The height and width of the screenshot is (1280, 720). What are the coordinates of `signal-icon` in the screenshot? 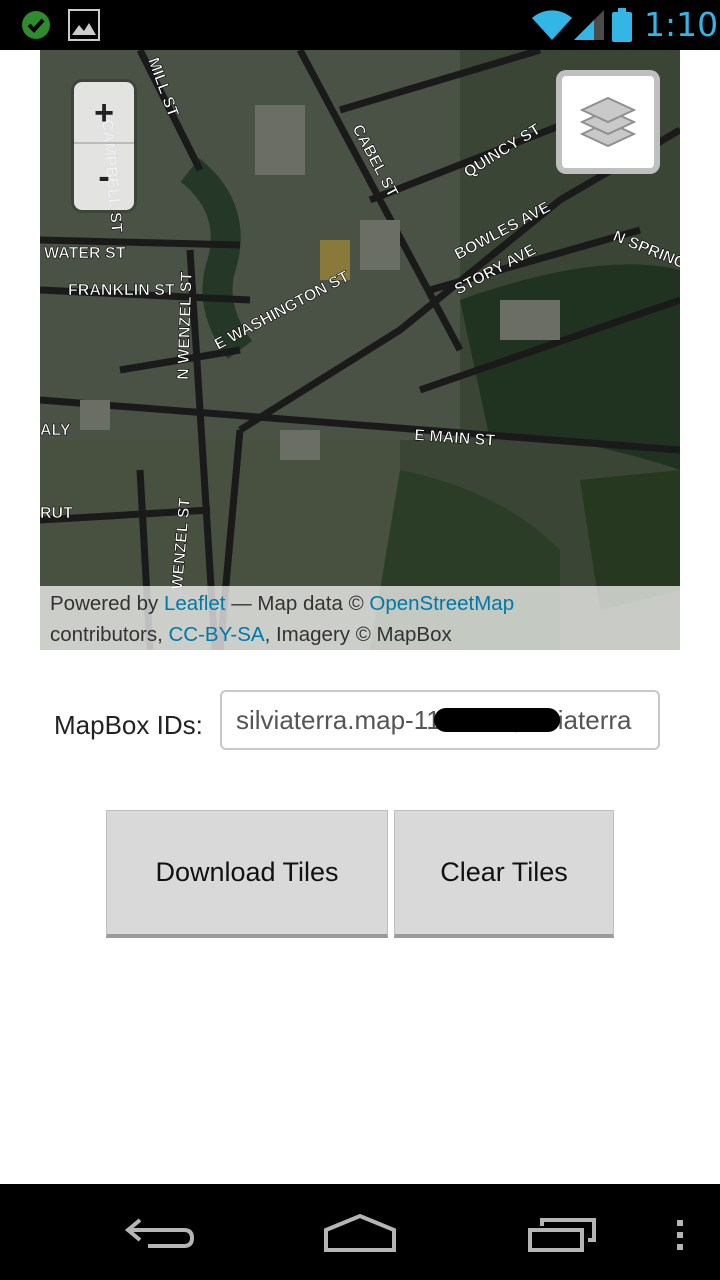 It's located at (589, 25).